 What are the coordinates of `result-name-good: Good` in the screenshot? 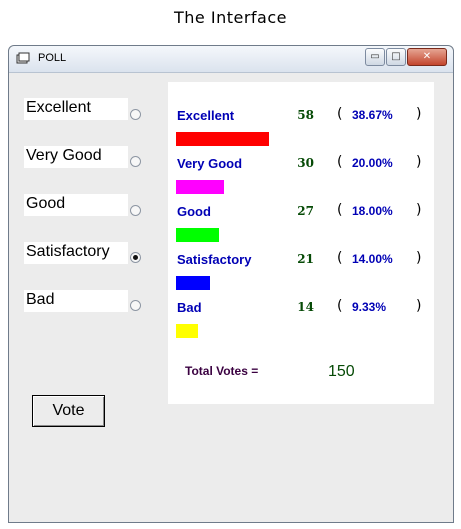 It's located at (194, 211).